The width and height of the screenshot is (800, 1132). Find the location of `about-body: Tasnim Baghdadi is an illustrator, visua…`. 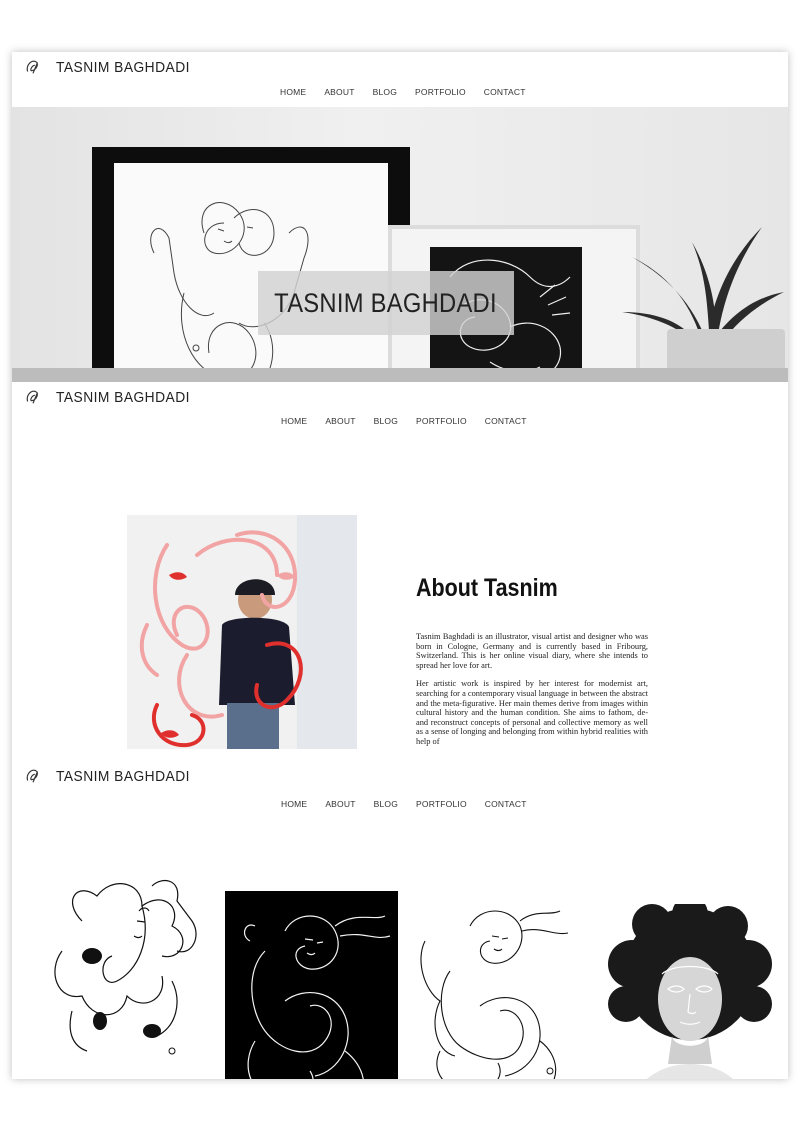

about-body: Tasnim Baghdadi is an illustrator, visua… is located at coordinates (532, 690).